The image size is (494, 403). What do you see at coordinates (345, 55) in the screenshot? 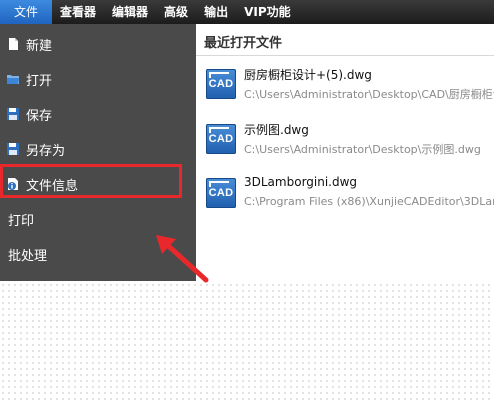
I see `divider` at bounding box center [345, 55].